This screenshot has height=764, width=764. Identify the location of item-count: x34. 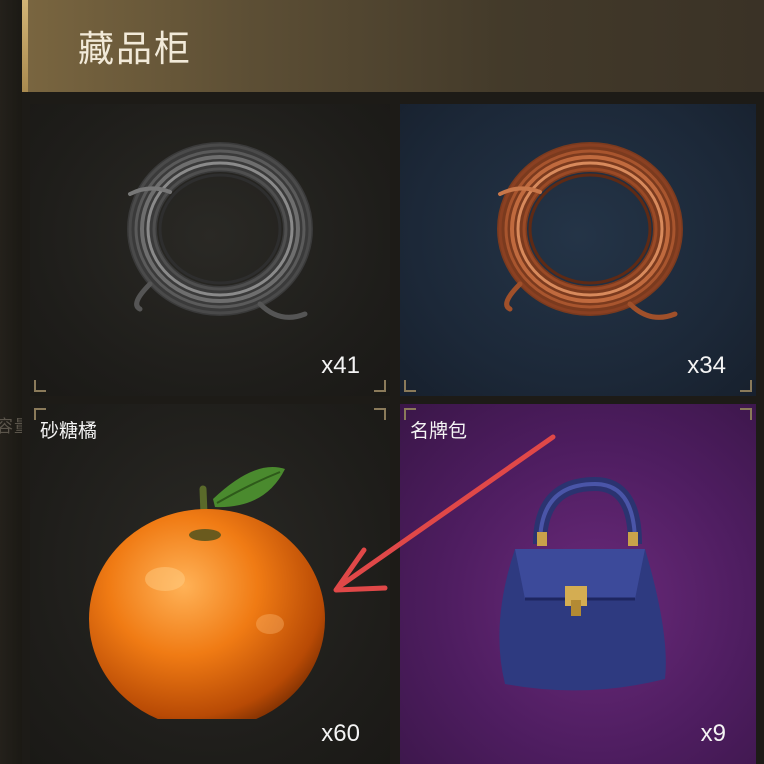
(706, 365).